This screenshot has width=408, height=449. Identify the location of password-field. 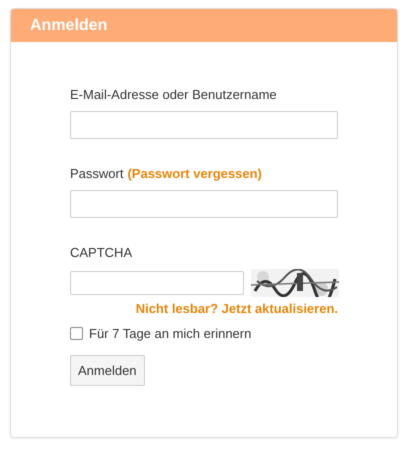
(204, 204).